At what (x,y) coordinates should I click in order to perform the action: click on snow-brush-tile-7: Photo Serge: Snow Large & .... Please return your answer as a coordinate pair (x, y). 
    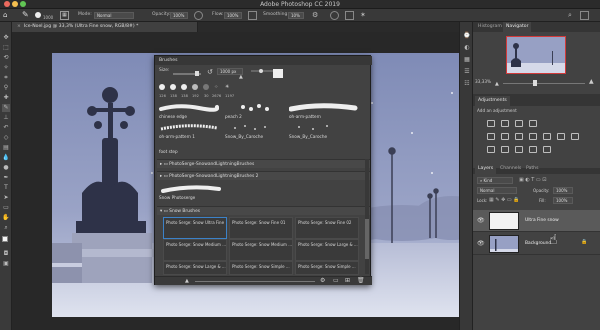
    Looking at the image, I should click on (195, 268).